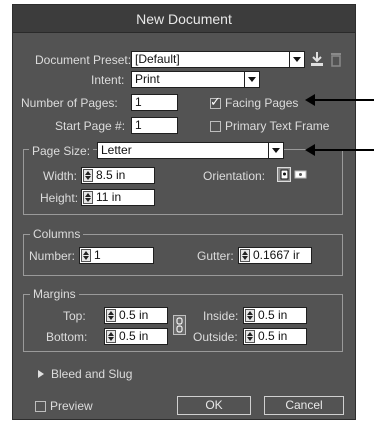  Describe the element at coordinates (301, 174) in the screenshot. I see `landscape-orientation-icon` at that location.